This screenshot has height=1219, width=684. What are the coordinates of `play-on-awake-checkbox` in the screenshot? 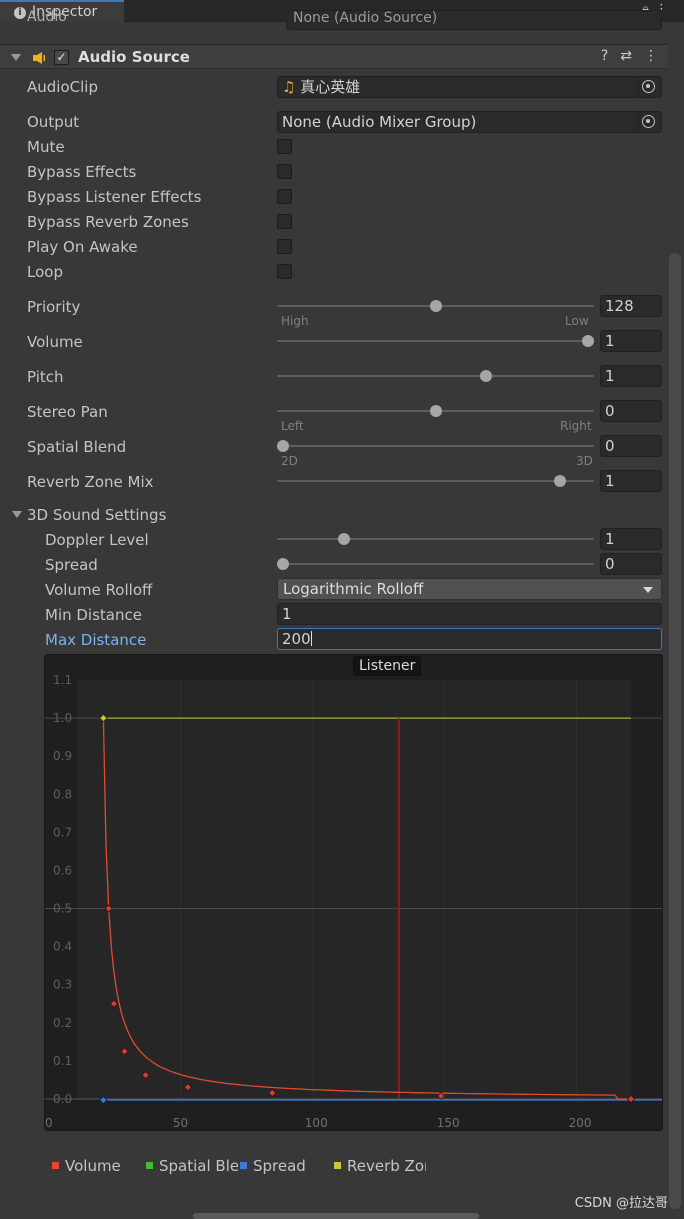 It's located at (284, 246).